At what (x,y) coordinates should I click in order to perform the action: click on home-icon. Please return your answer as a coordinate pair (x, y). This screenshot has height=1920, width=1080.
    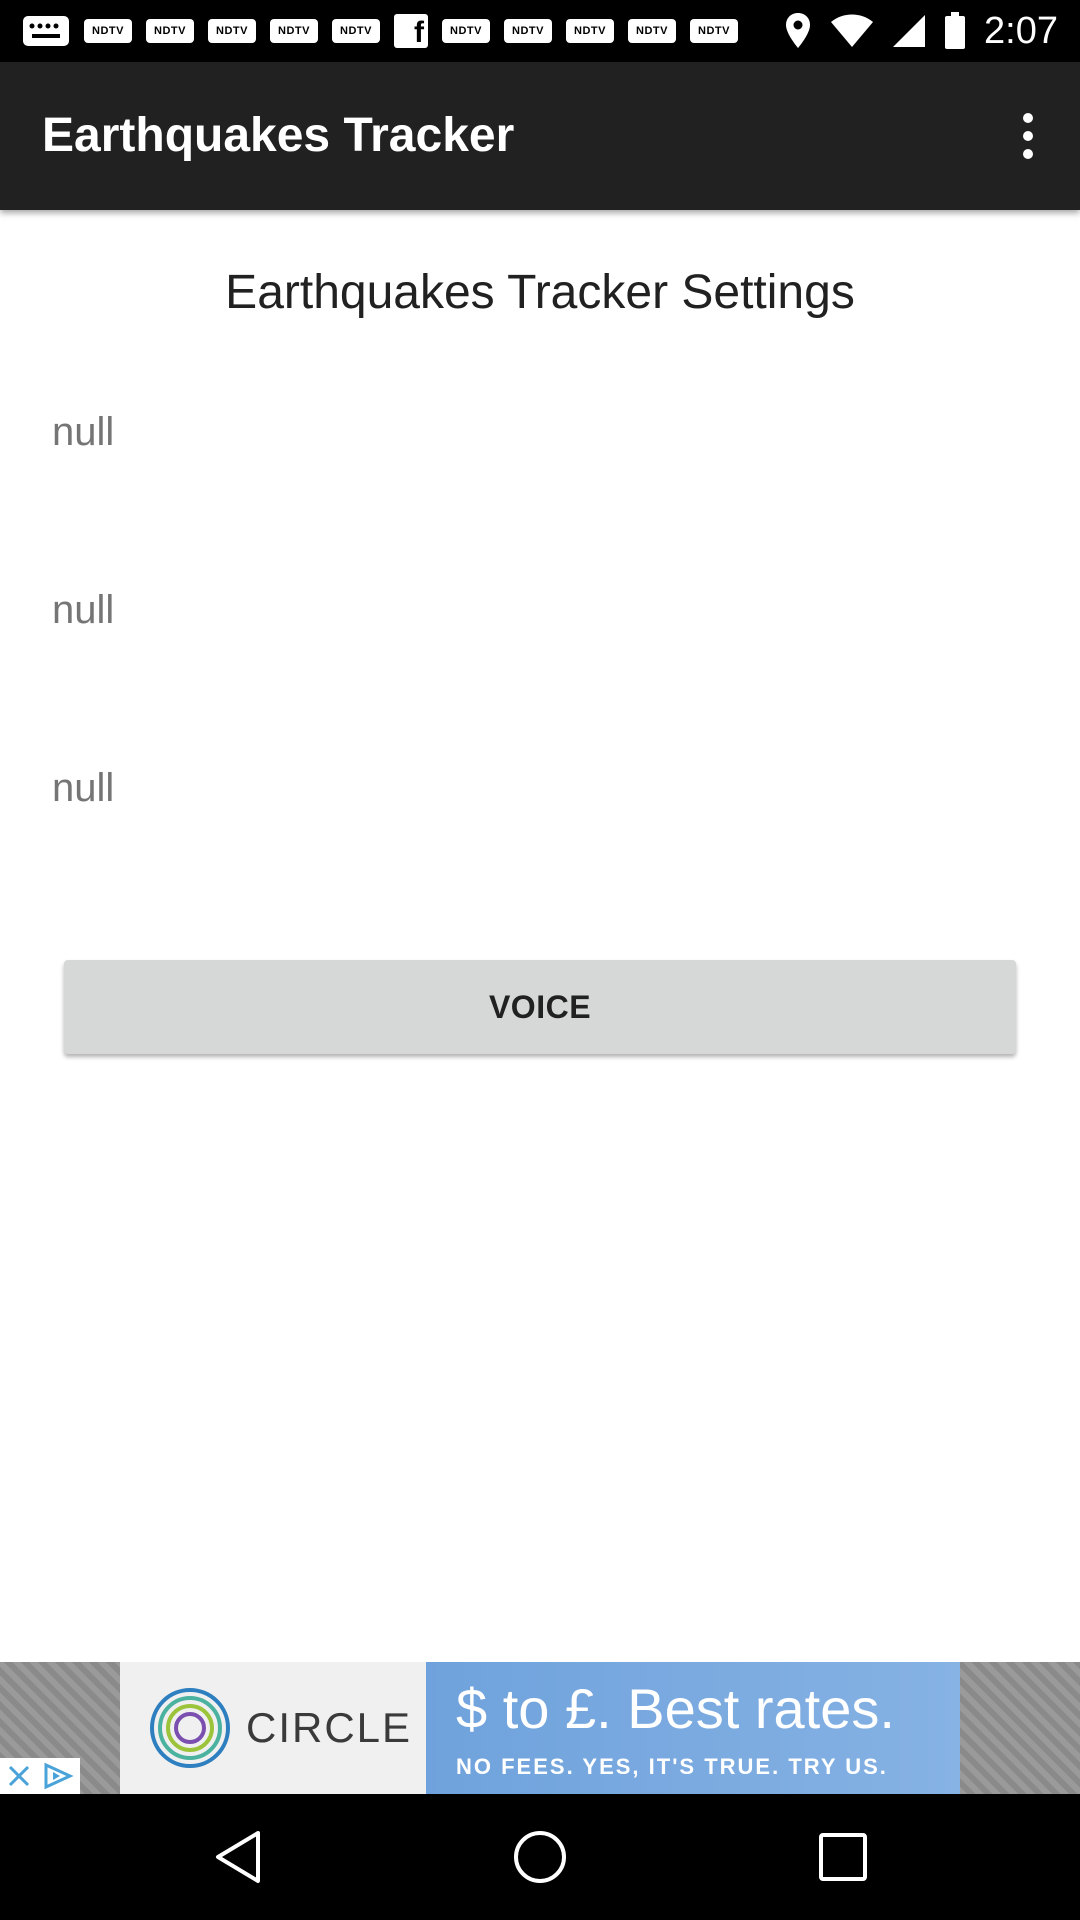
    Looking at the image, I should click on (540, 1857).